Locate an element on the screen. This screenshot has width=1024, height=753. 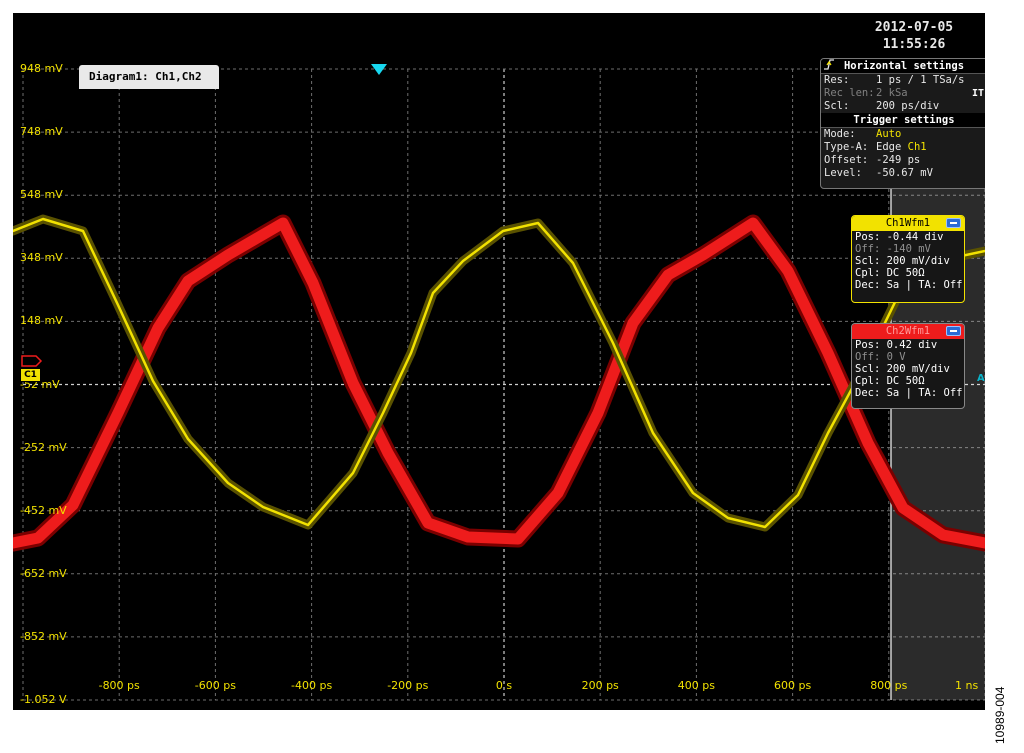
rising-edge-icon is located at coordinates (829, 64).